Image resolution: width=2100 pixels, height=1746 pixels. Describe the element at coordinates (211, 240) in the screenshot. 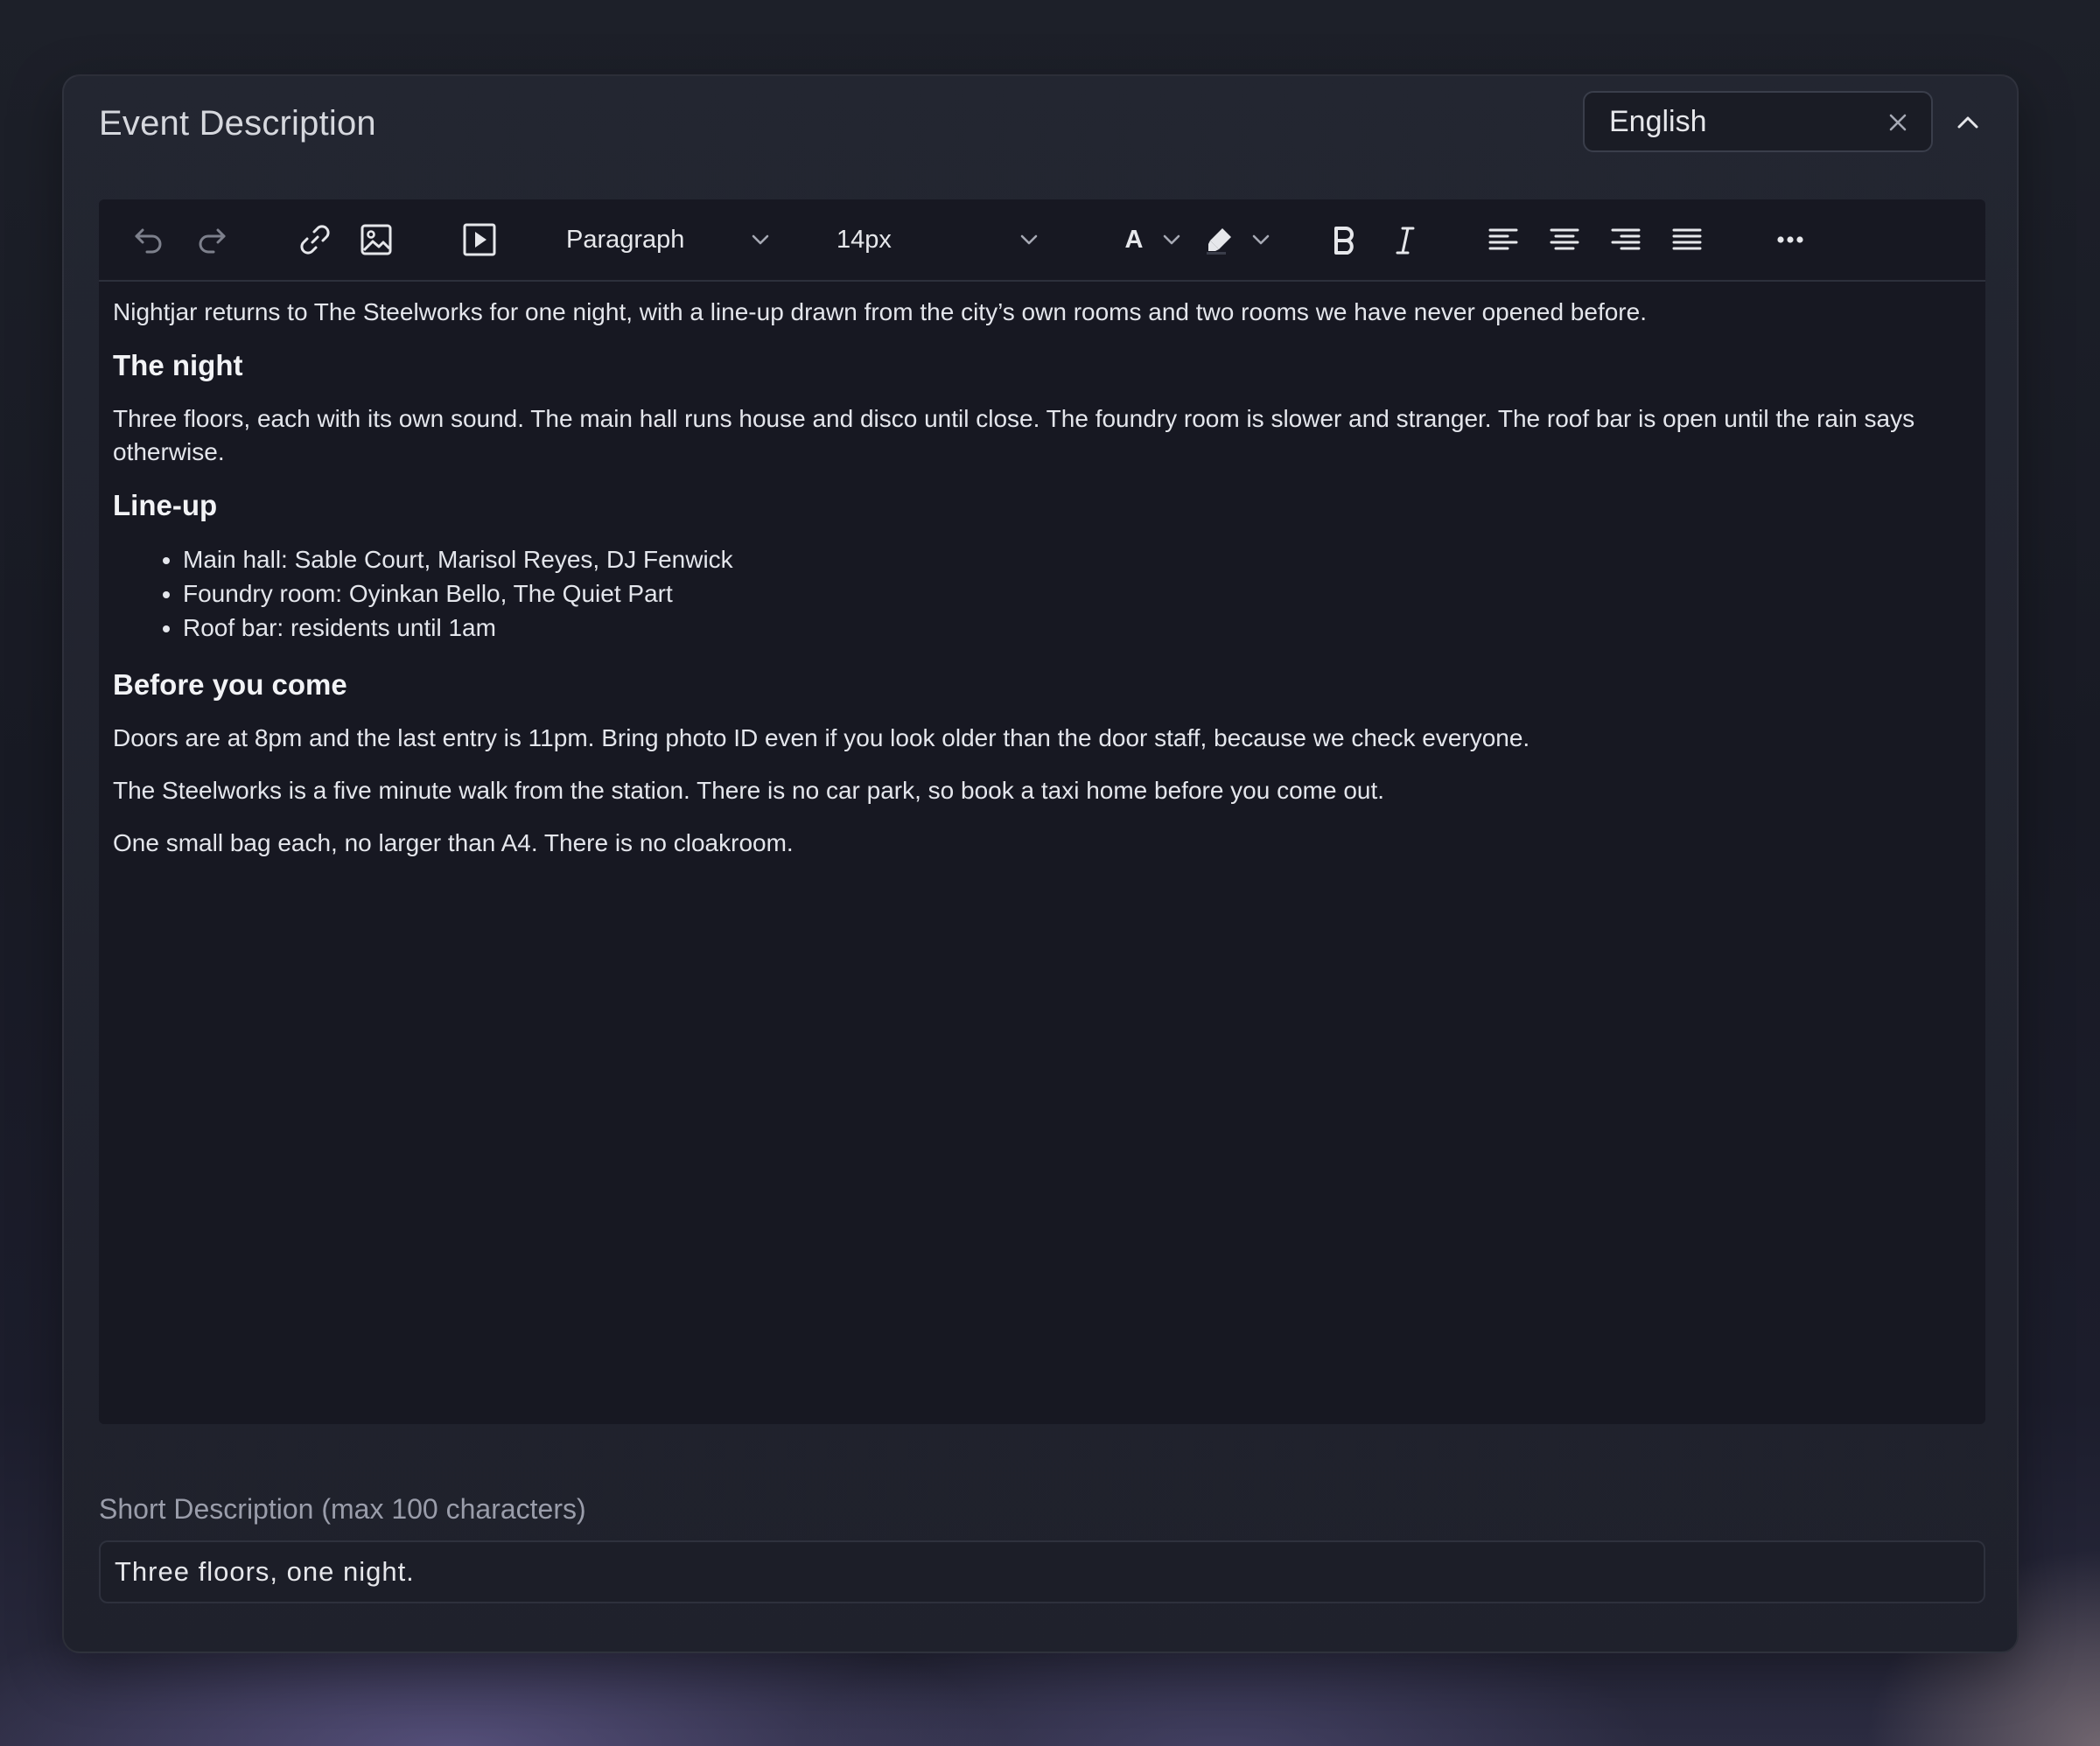

I see `redo-icon` at that location.